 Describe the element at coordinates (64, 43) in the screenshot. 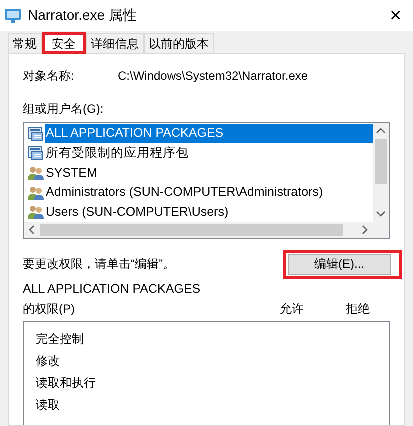

I see `tab: 安全` at that location.